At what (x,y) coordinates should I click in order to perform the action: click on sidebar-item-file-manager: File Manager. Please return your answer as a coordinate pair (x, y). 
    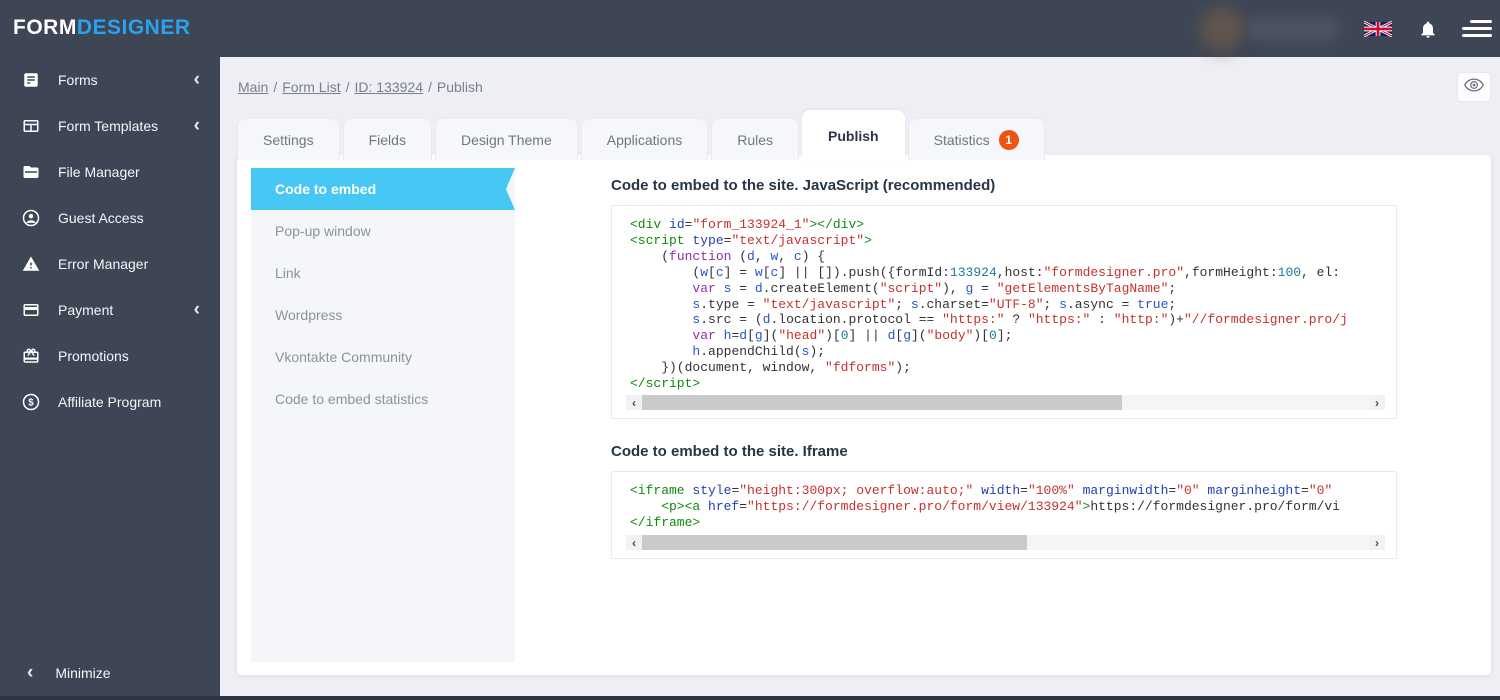
    Looking at the image, I should click on (110, 172).